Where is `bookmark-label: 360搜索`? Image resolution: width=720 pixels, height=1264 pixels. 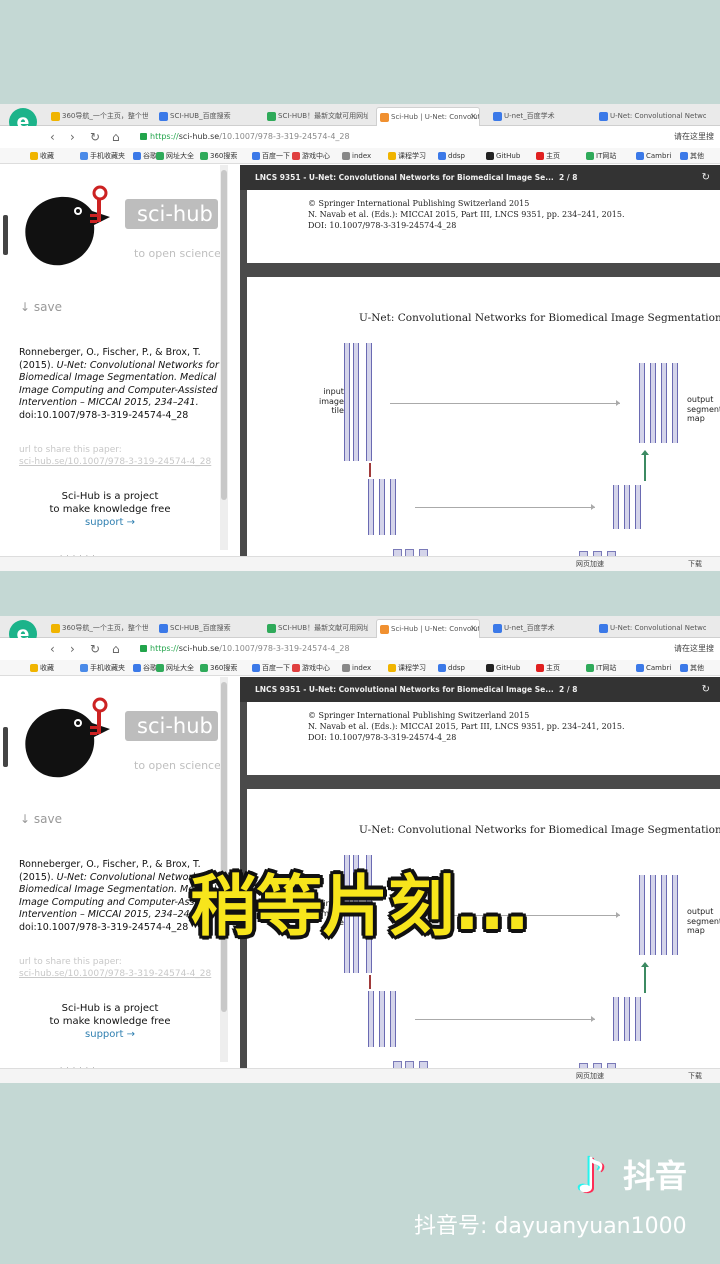 bookmark-label: 360搜索 is located at coordinates (224, 156).